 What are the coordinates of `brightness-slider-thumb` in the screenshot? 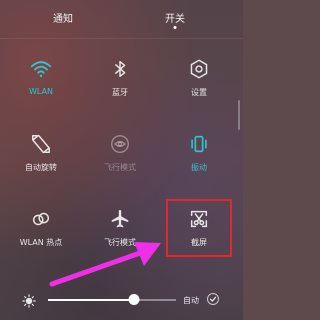 It's located at (134, 299).